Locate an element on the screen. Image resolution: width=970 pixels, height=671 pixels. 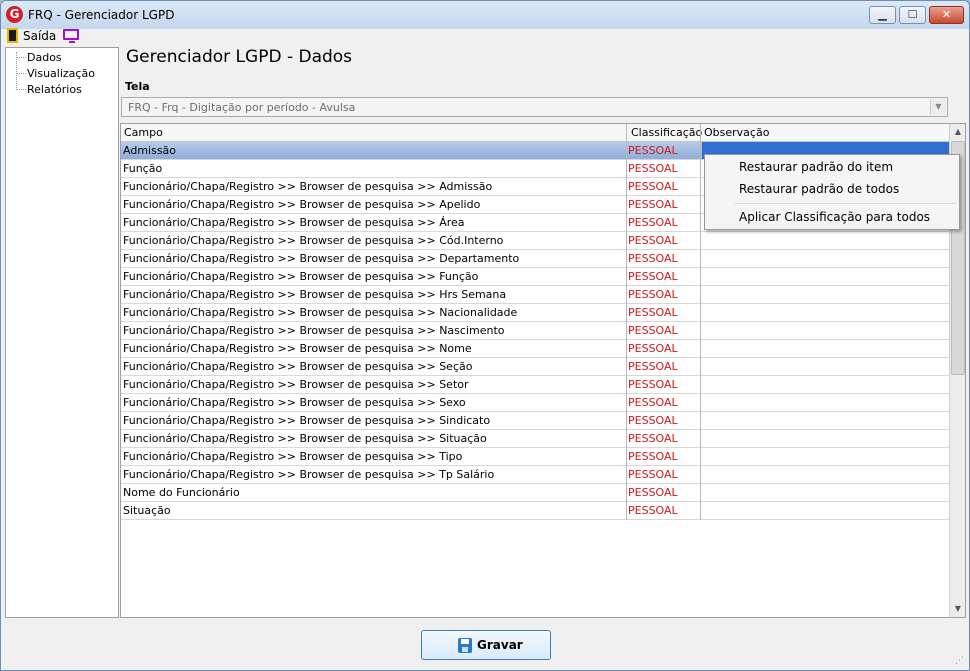
close-button: ✕ is located at coordinates (946, 15).